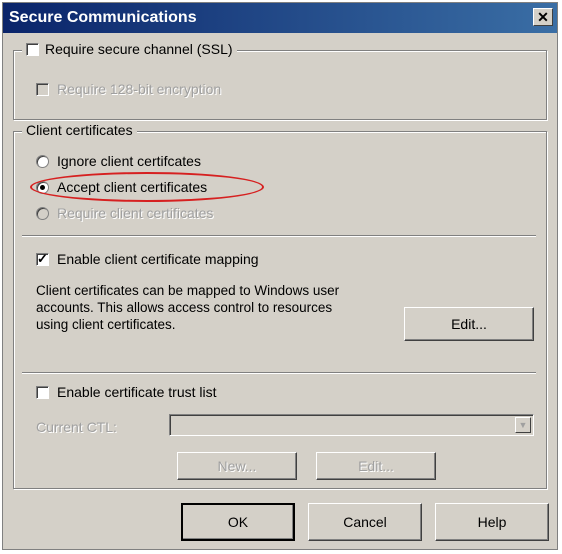 This screenshot has width=562, height=554. I want to click on annotation-ellipse, so click(147, 187).